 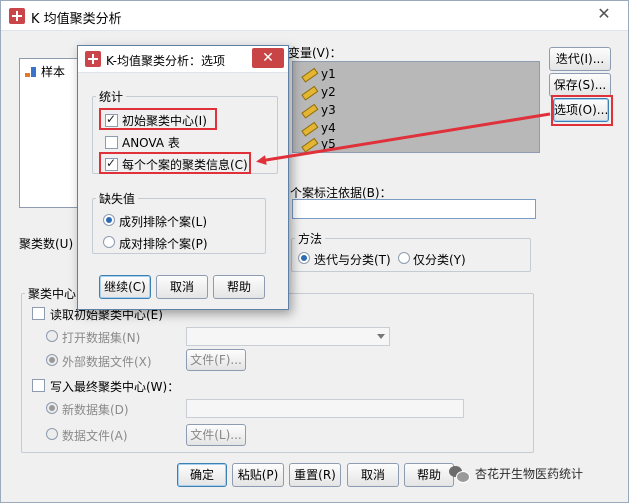 I want to click on arrow-line, so click(x=403, y=138).